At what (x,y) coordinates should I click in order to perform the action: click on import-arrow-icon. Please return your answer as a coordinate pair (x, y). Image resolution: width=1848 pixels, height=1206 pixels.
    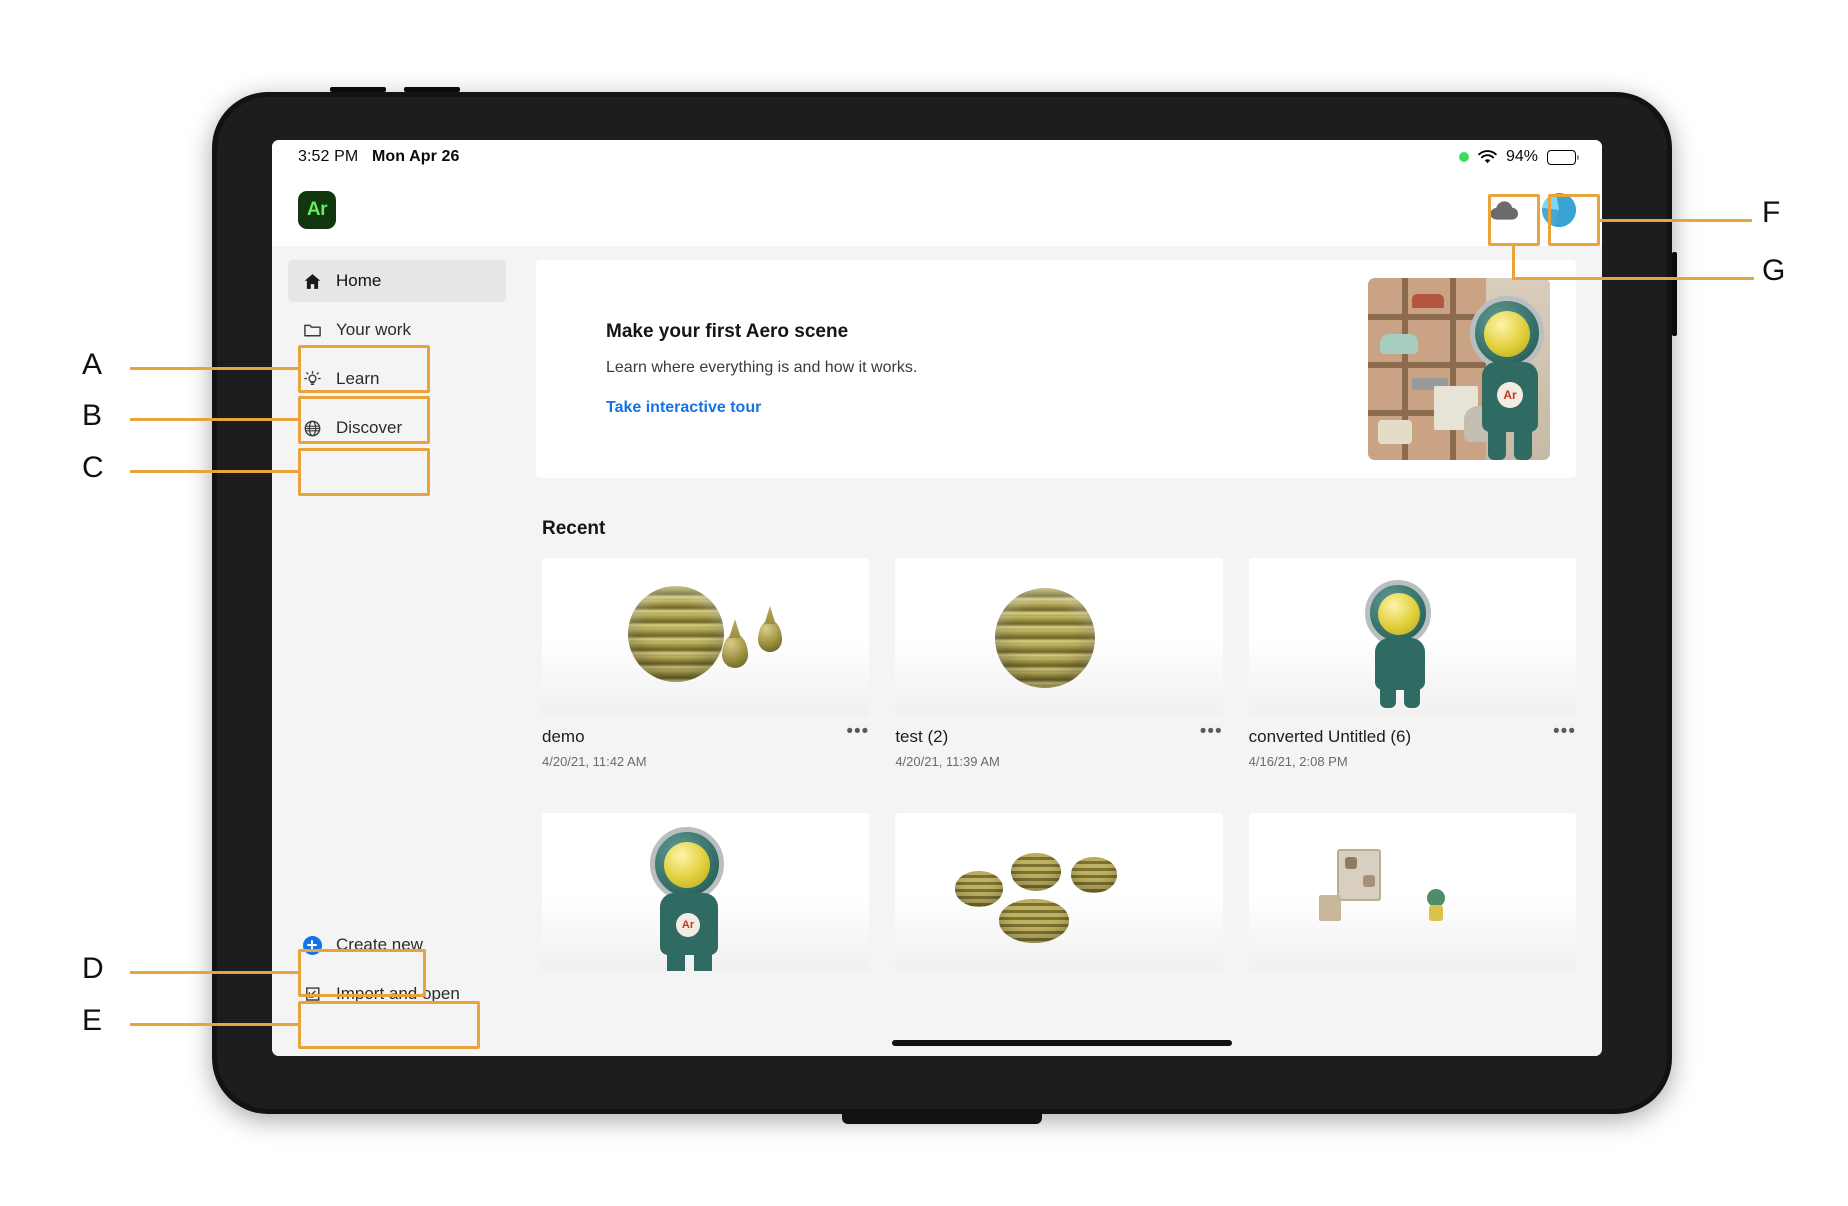
    Looking at the image, I should click on (312, 994).